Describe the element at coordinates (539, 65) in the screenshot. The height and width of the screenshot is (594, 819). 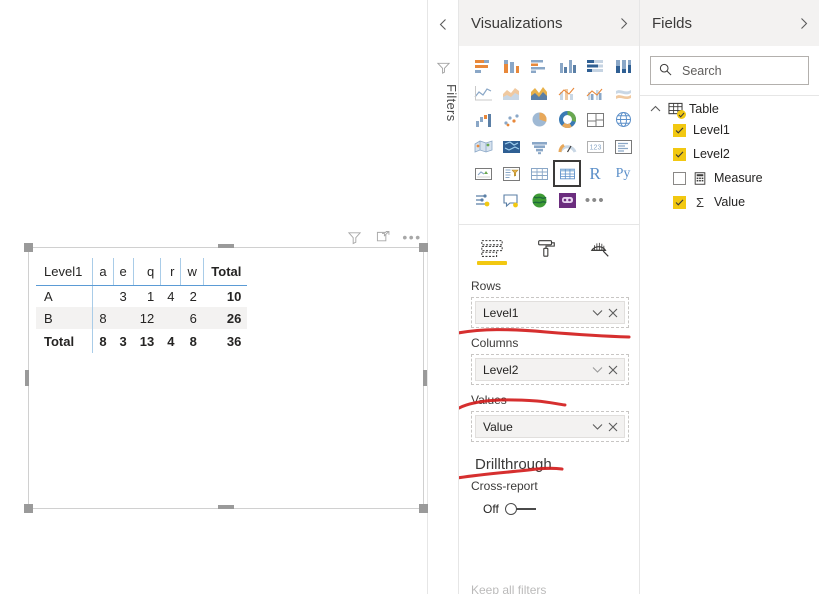
I see `viz-clustered-bar-chart` at that location.